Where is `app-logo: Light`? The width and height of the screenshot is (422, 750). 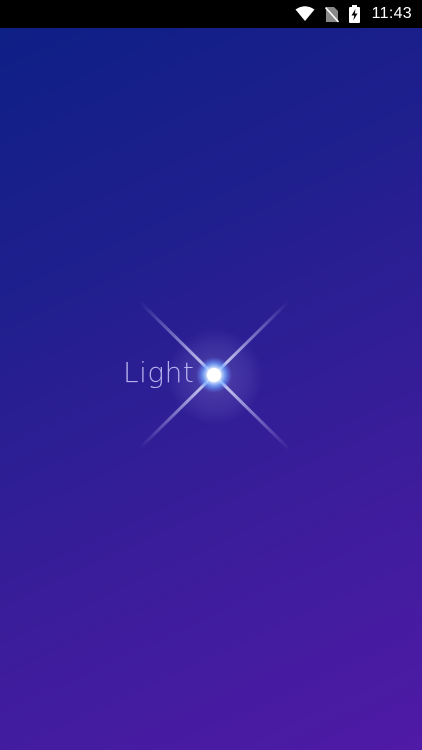 app-logo: Light is located at coordinates (213, 378).